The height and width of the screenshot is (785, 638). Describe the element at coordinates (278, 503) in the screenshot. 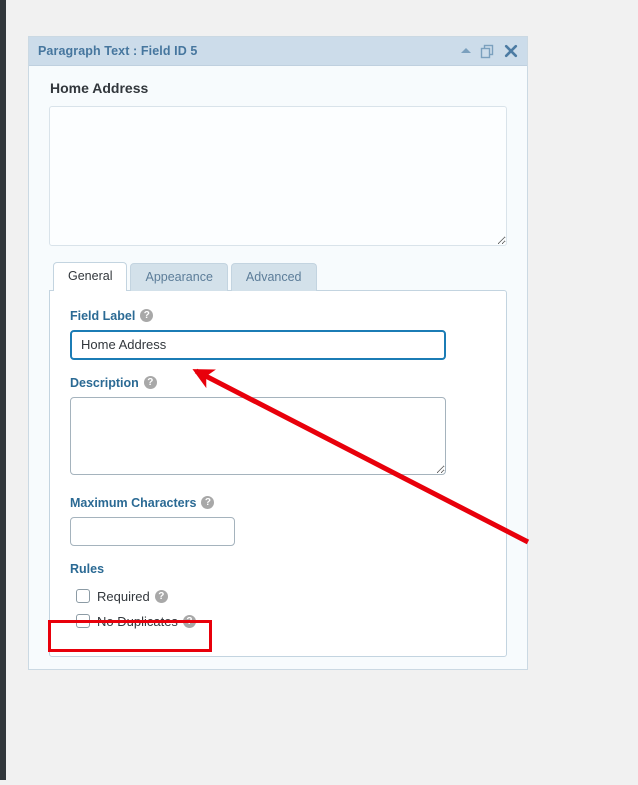

I see `maximum-characters-caption: Maximum Characters ?` at that location.